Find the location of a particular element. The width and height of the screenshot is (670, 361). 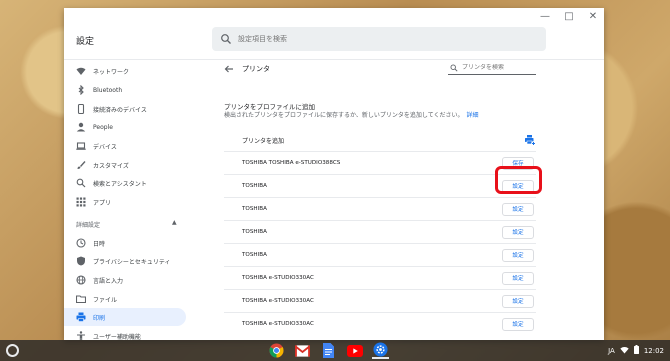

app-title: 設定 is located at coordinates (85, 41).